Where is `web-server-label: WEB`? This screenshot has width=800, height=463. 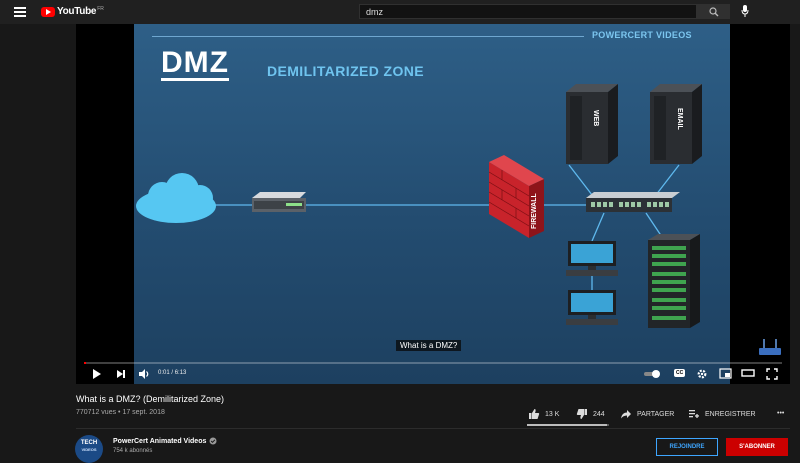
web-server-label: WEB is located at coordinates (595, 118).